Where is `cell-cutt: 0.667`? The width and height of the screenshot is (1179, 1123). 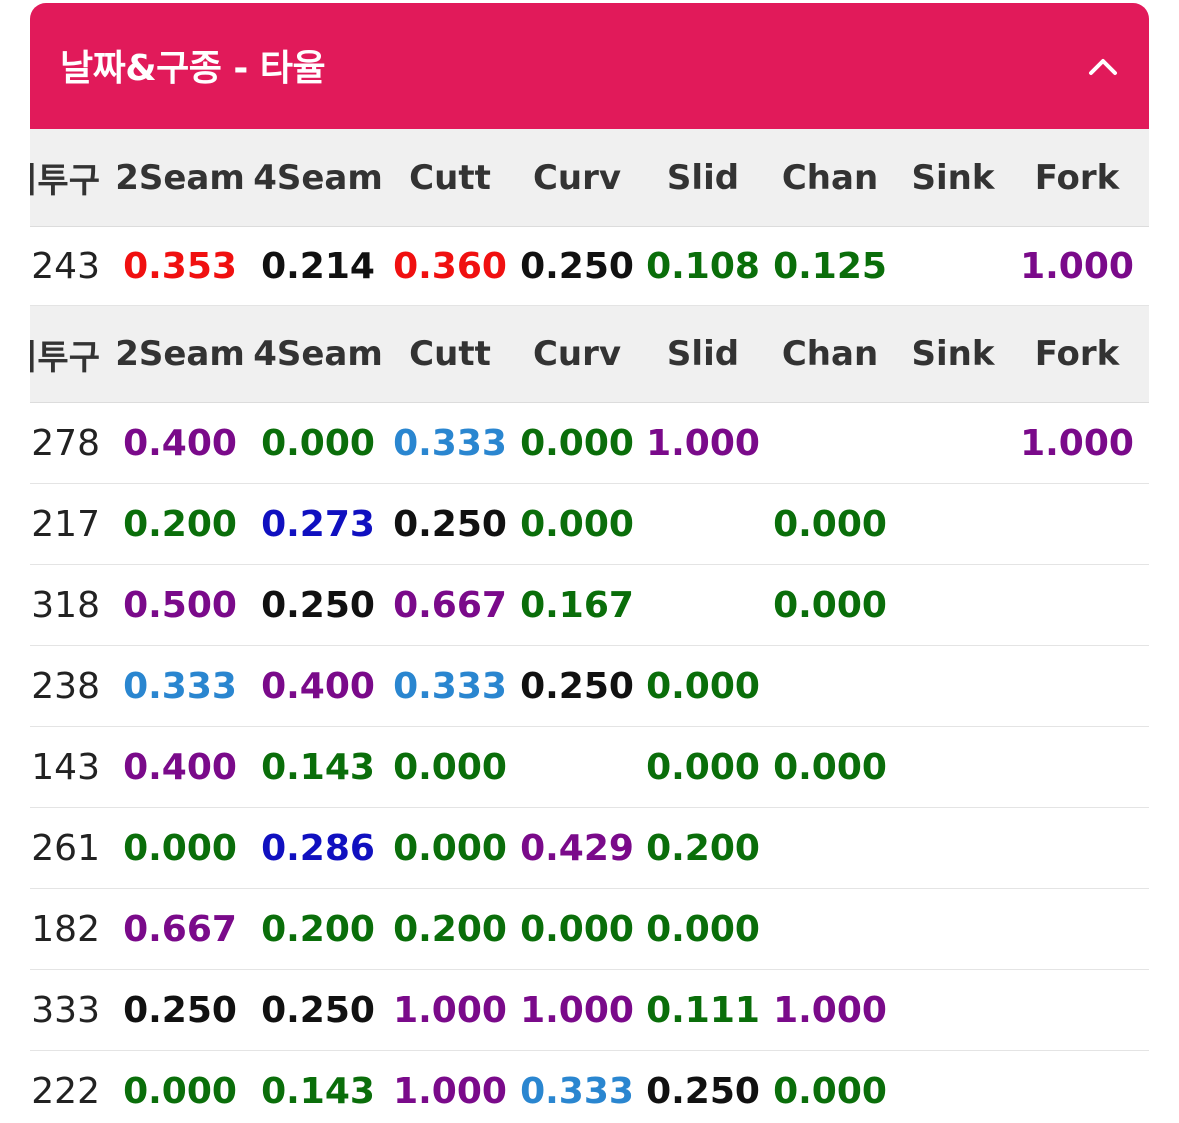
cell-cutt: 0.667 is located at coordinates (450, 605).